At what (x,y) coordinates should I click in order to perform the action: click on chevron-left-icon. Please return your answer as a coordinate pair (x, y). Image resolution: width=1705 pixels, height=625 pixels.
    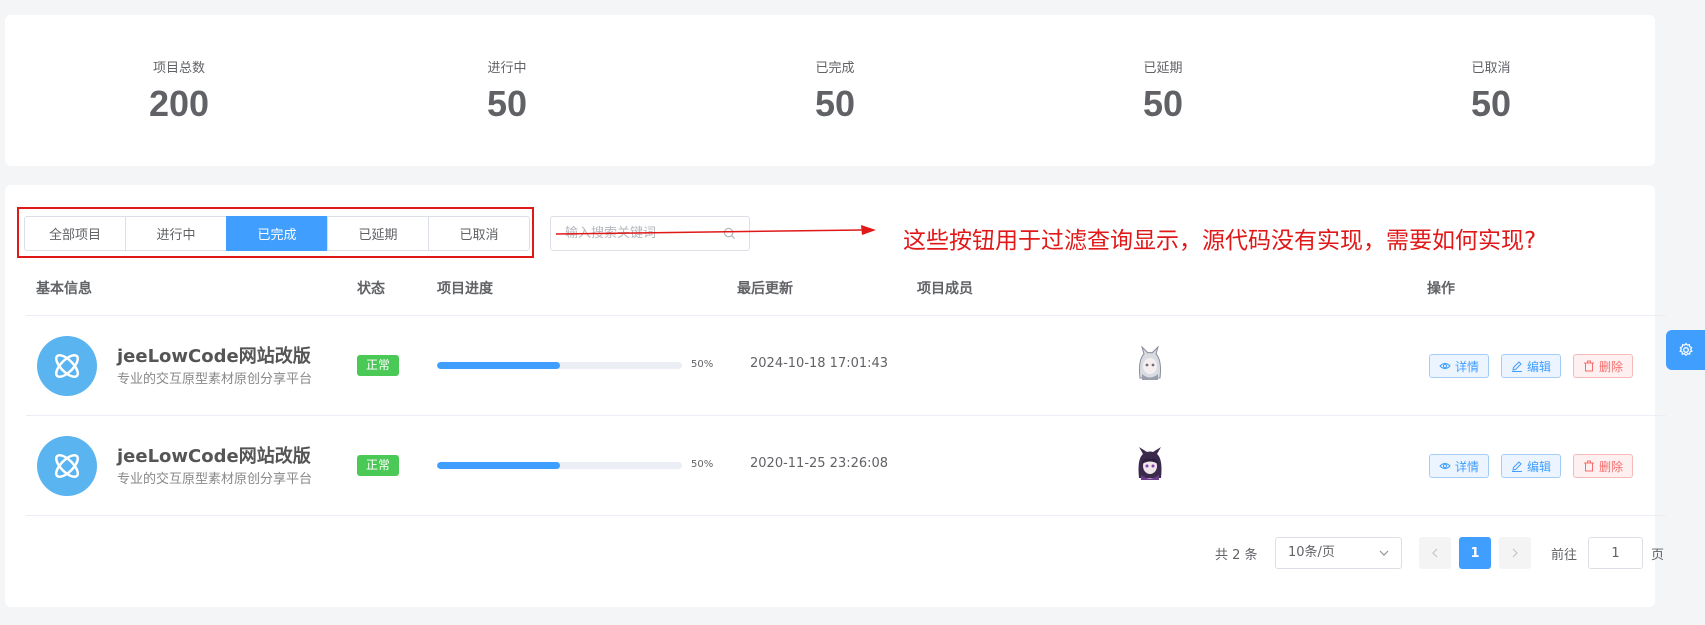
    Looking at the image, I should click on (1435, 553).